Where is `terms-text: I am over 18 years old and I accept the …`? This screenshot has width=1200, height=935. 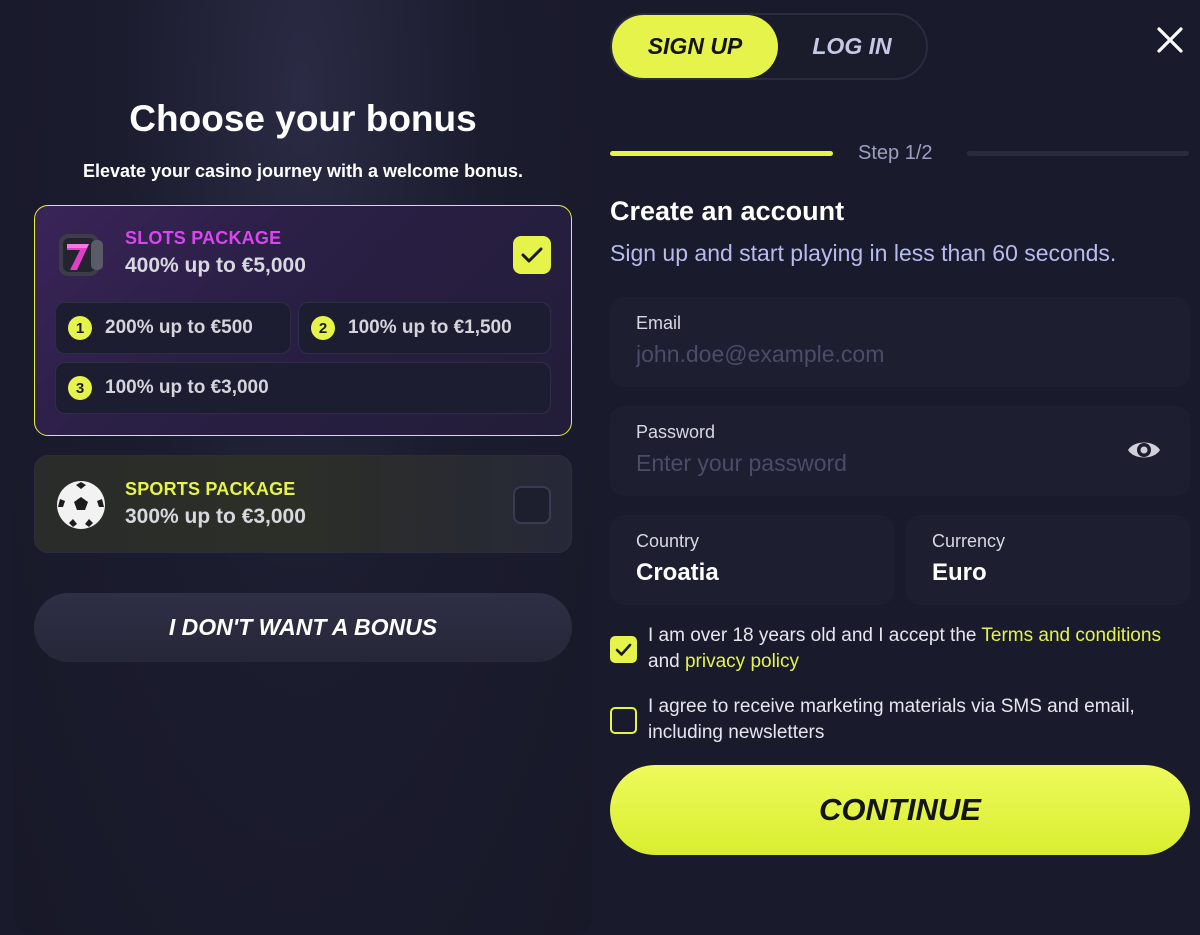
terms-text: I am over 18 years old and I accept the … is located at coordinates (920, 649).